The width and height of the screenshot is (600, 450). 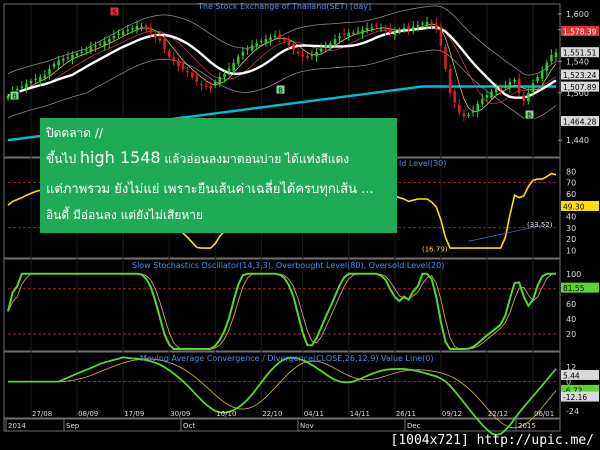 I want to click on price-label-text: 1,578.39, so click(x=580, y=31).